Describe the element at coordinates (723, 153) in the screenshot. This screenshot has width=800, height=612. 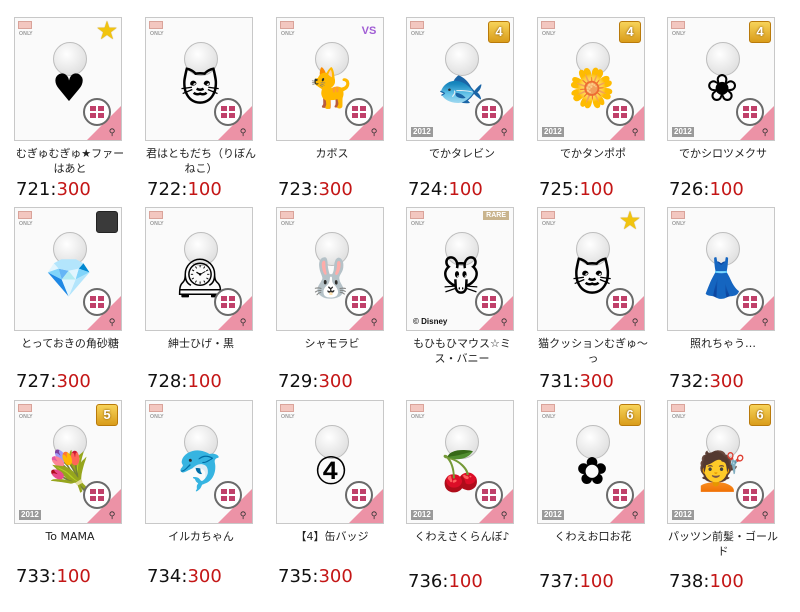
I see `item-name: でかシロツメクサ` at that location.